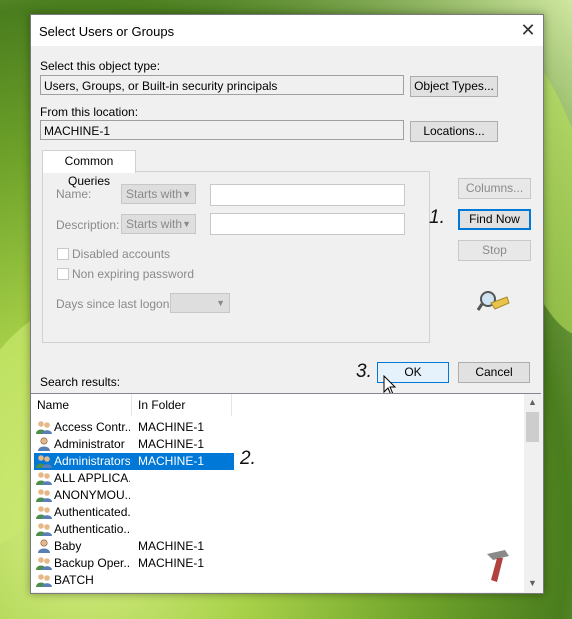  What do you see at coordinates (88, 225) in the screenshot?
I see `description-label: Description:` at bounding box center [88, 225].